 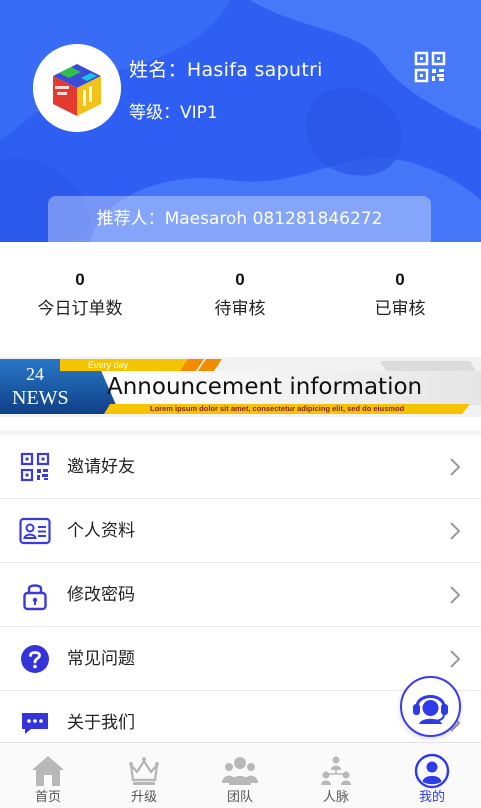 I want to click on menu-item-label: 关于我们, so click(x=101, y=723).